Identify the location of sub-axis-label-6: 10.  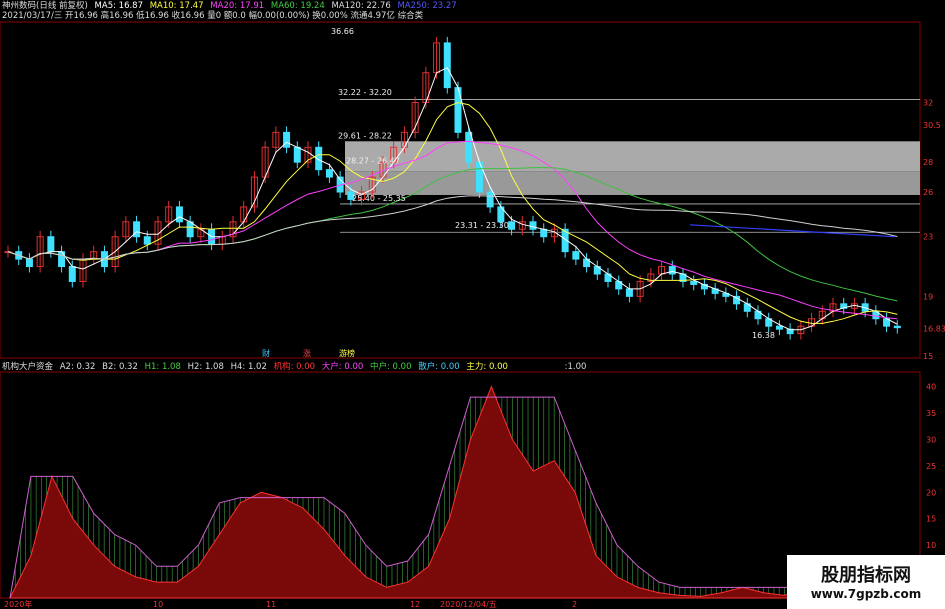
(931, 545).